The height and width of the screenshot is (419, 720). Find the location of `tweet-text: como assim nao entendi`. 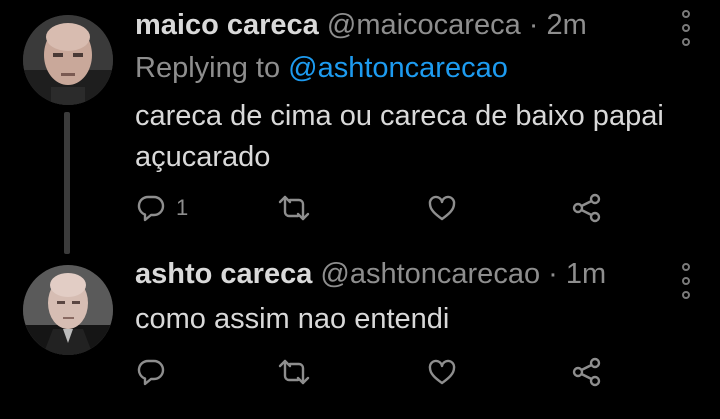

tweet-text: como assim nao entendi is located at coordinates (292, 319).